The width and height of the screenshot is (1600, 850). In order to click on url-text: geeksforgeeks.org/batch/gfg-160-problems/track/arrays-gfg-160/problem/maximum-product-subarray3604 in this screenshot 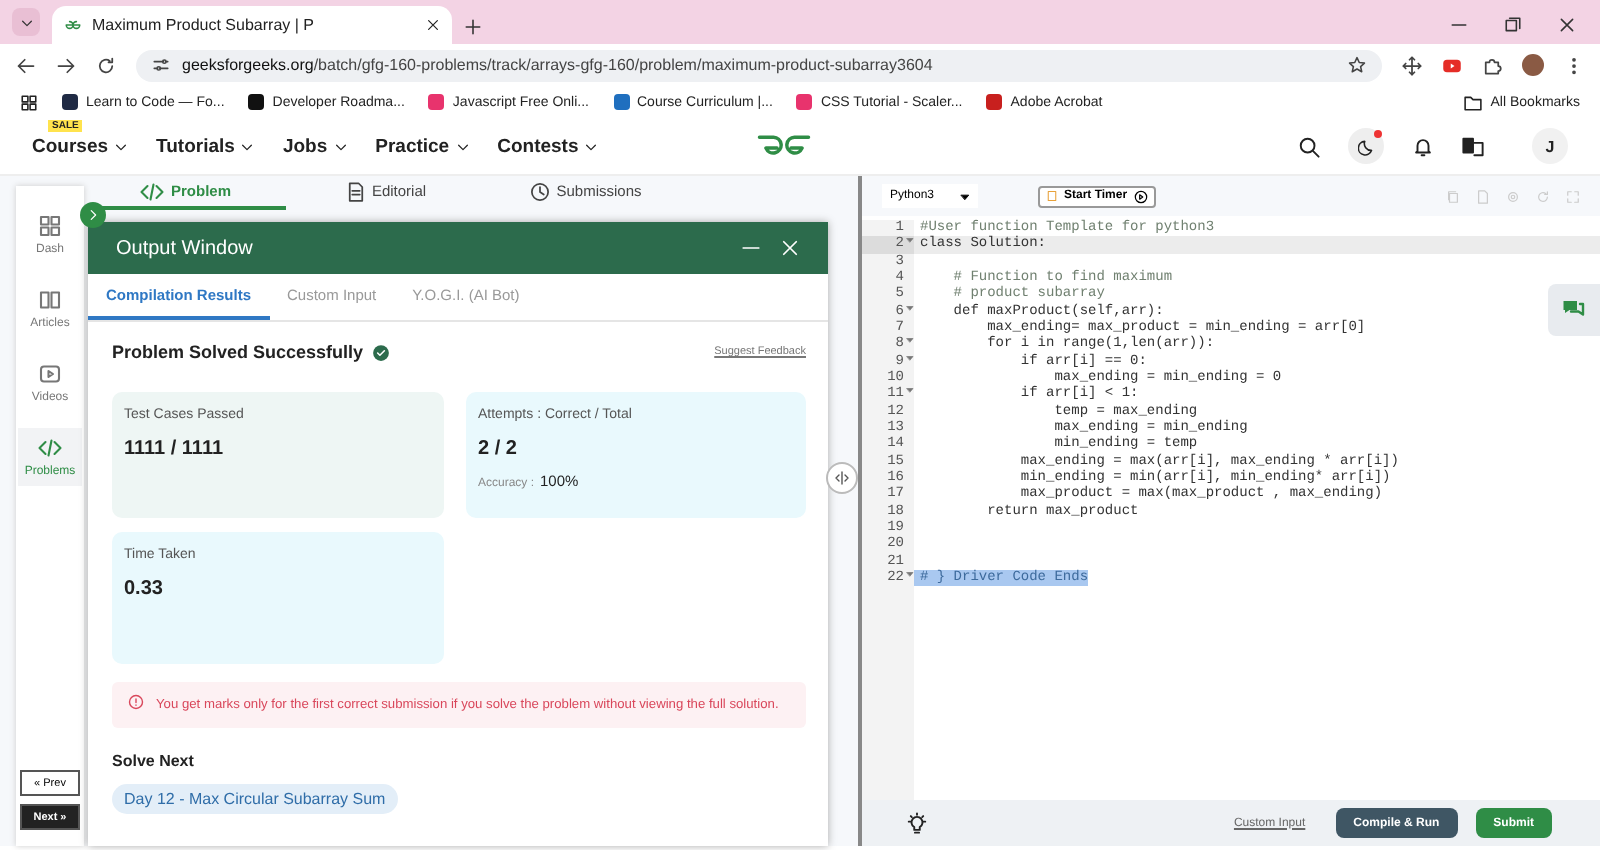, I will do `click(557, 65)`.